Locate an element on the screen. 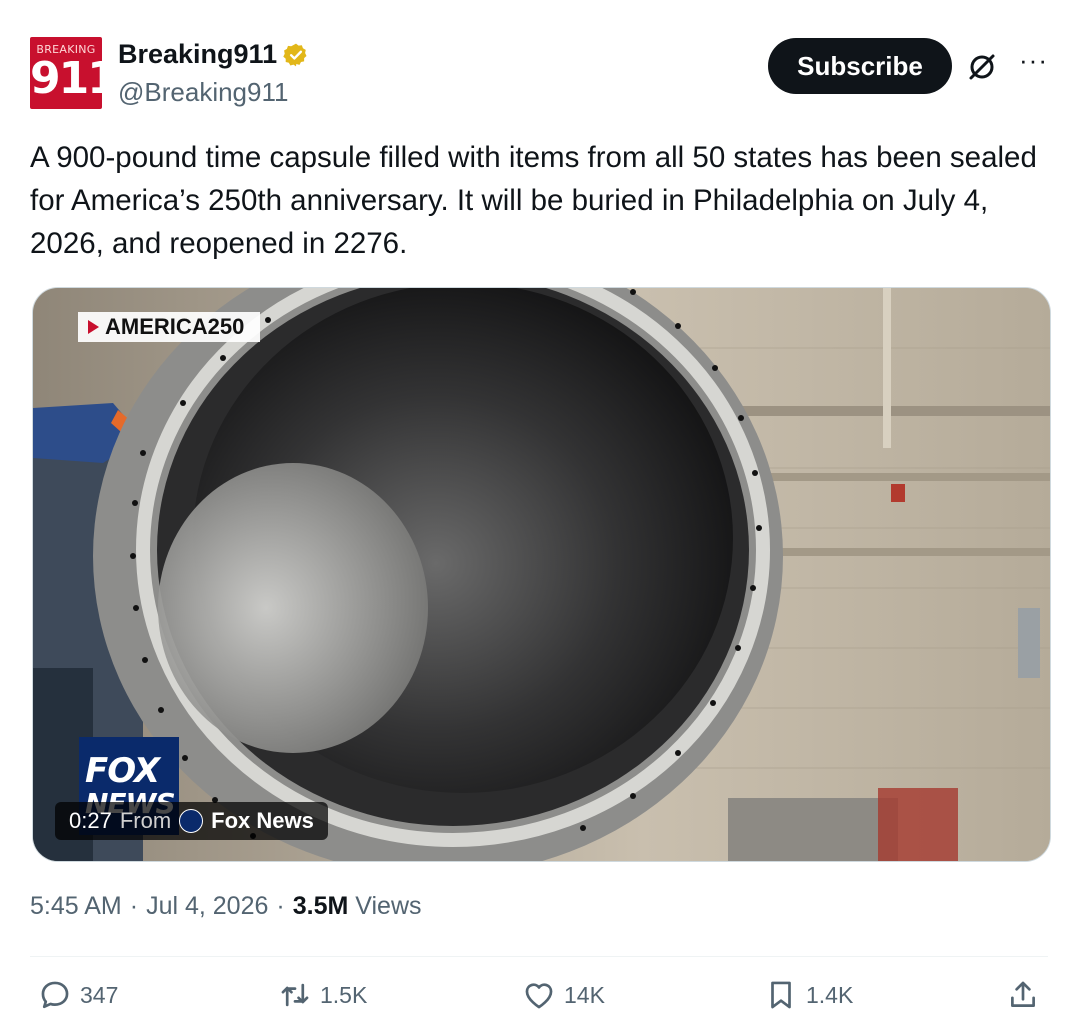  source-avatar-icon is located at coordinates (191, 821).